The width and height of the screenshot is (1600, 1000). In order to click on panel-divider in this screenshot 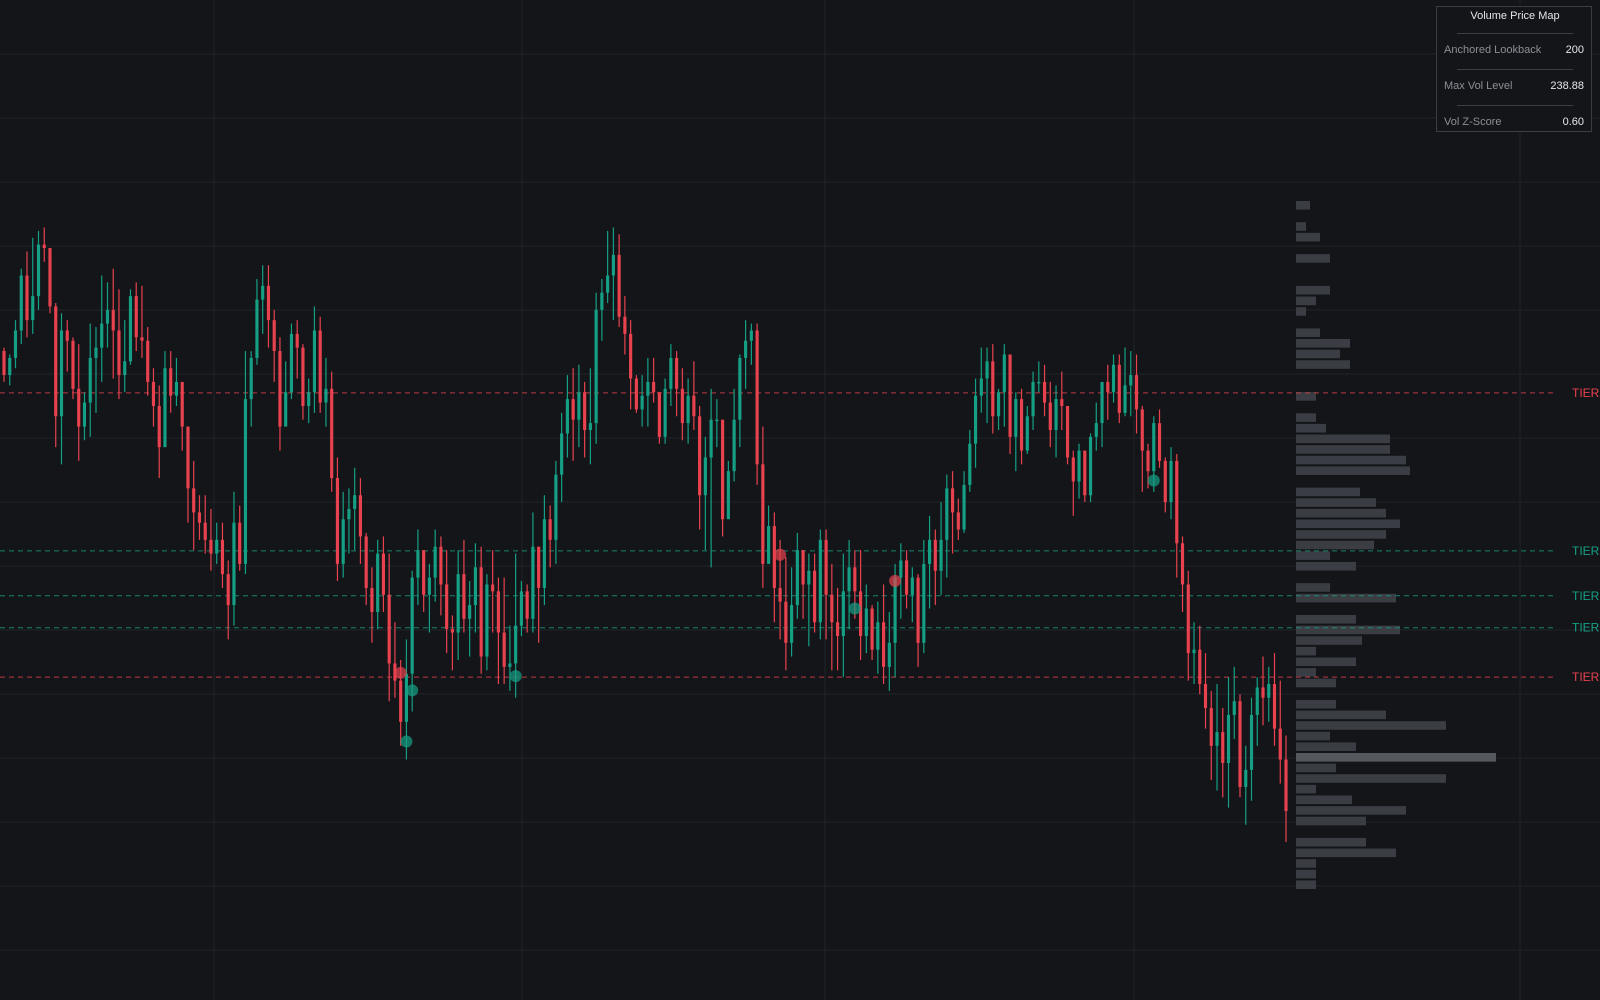, I will do `click(1515, 69)`.